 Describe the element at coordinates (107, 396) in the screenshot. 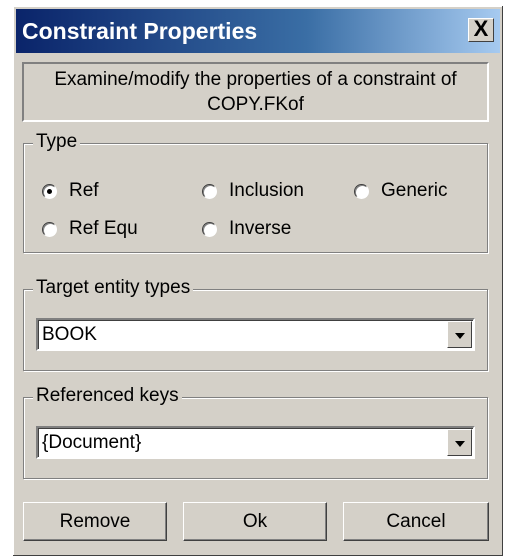

I see `referenced-keys-legend: Referenced keys` at that location.